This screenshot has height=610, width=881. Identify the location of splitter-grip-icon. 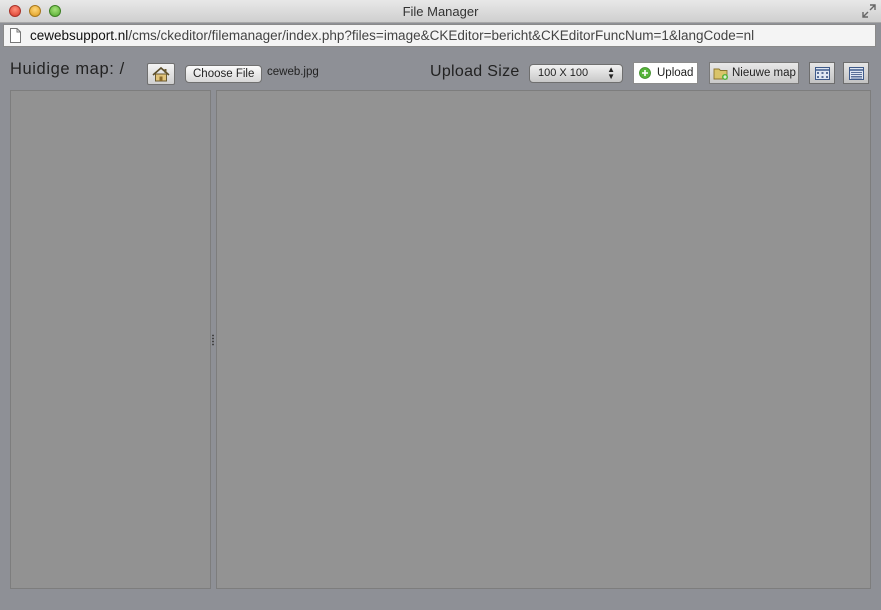
(213, 340).